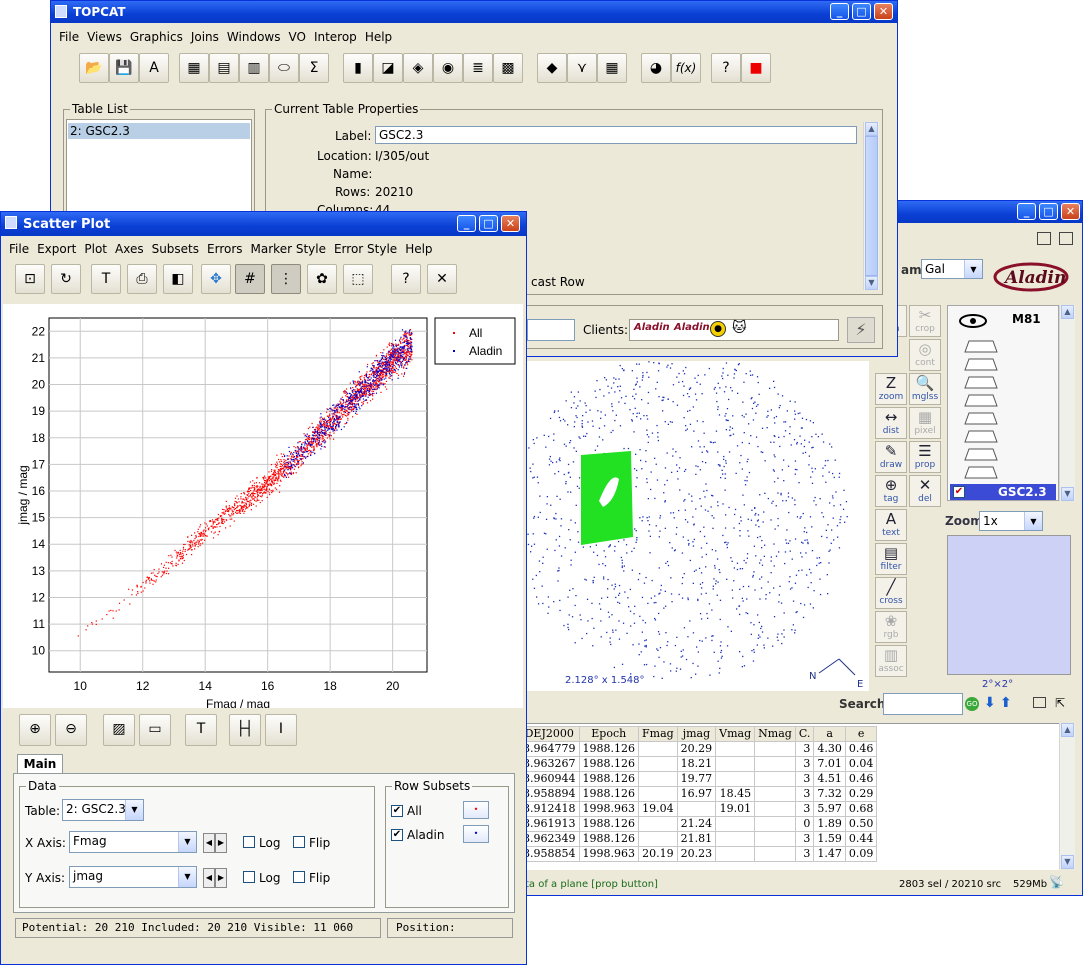 The width and height of the screenshot is (1083, 965). Describe the element at coordinates (159, 169) in the screenshot. I see `table-list: 2: GSC2.3` at that location.